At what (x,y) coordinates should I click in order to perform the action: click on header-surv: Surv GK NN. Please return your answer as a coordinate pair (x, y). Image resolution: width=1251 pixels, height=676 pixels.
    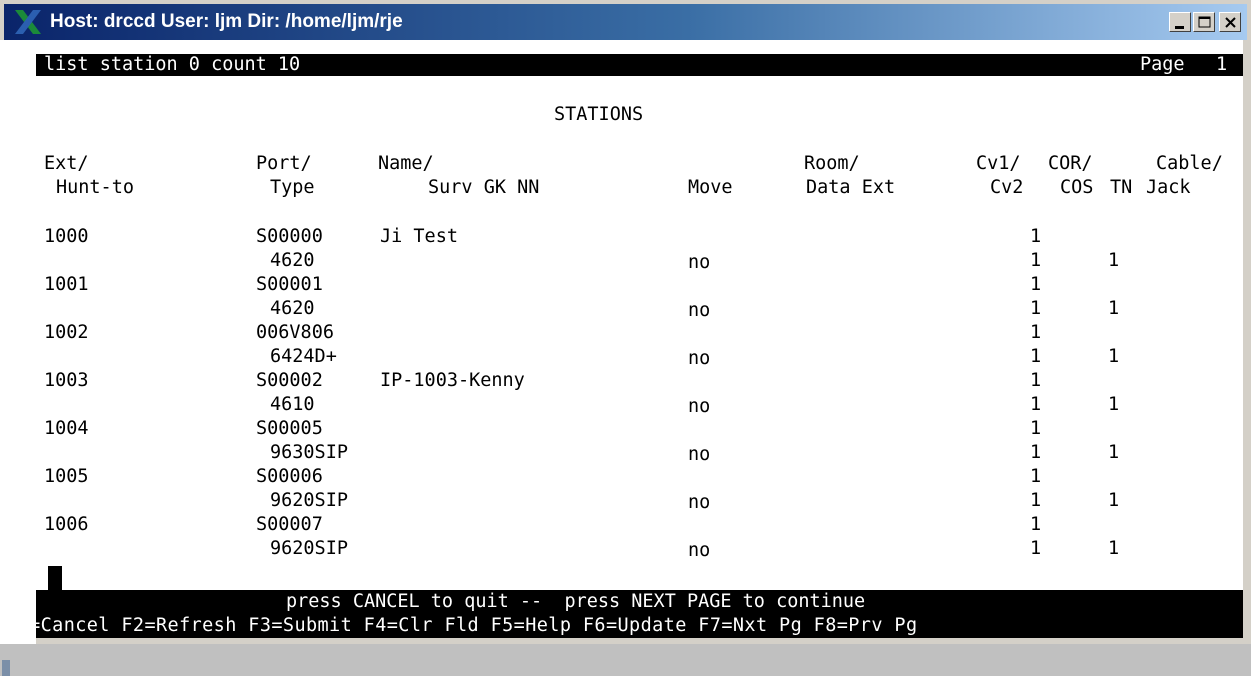
    Looking at the image, I should click on (484, 187).